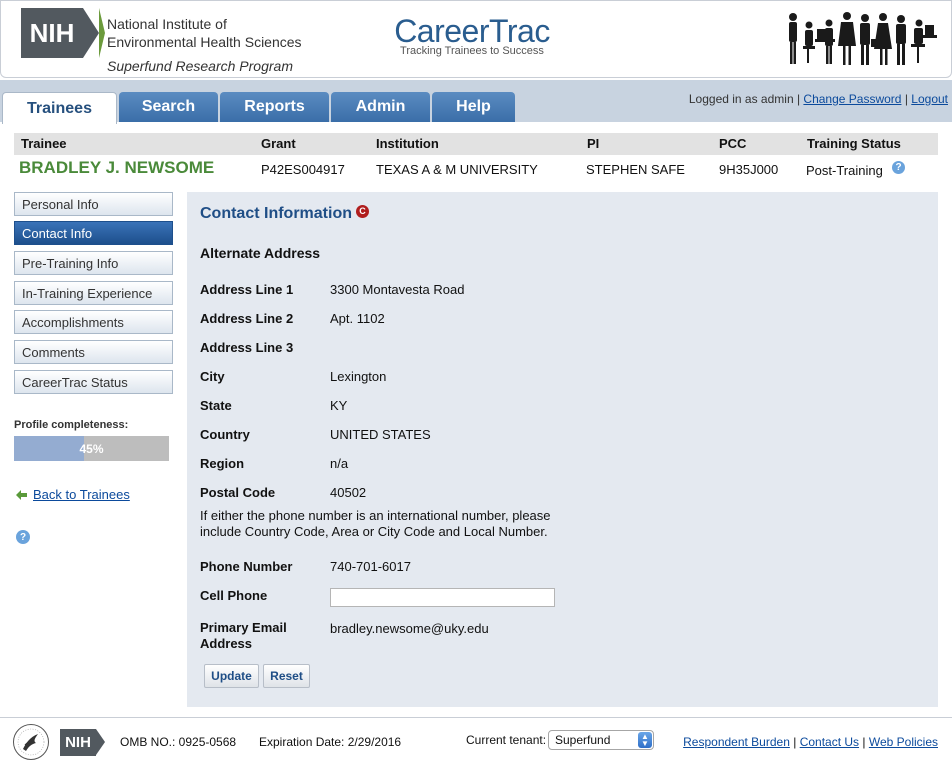 The width and height of the screenshot is (952, 767). I want to click on primary-email-label-line-1: Primary Email, so click(243, 627).